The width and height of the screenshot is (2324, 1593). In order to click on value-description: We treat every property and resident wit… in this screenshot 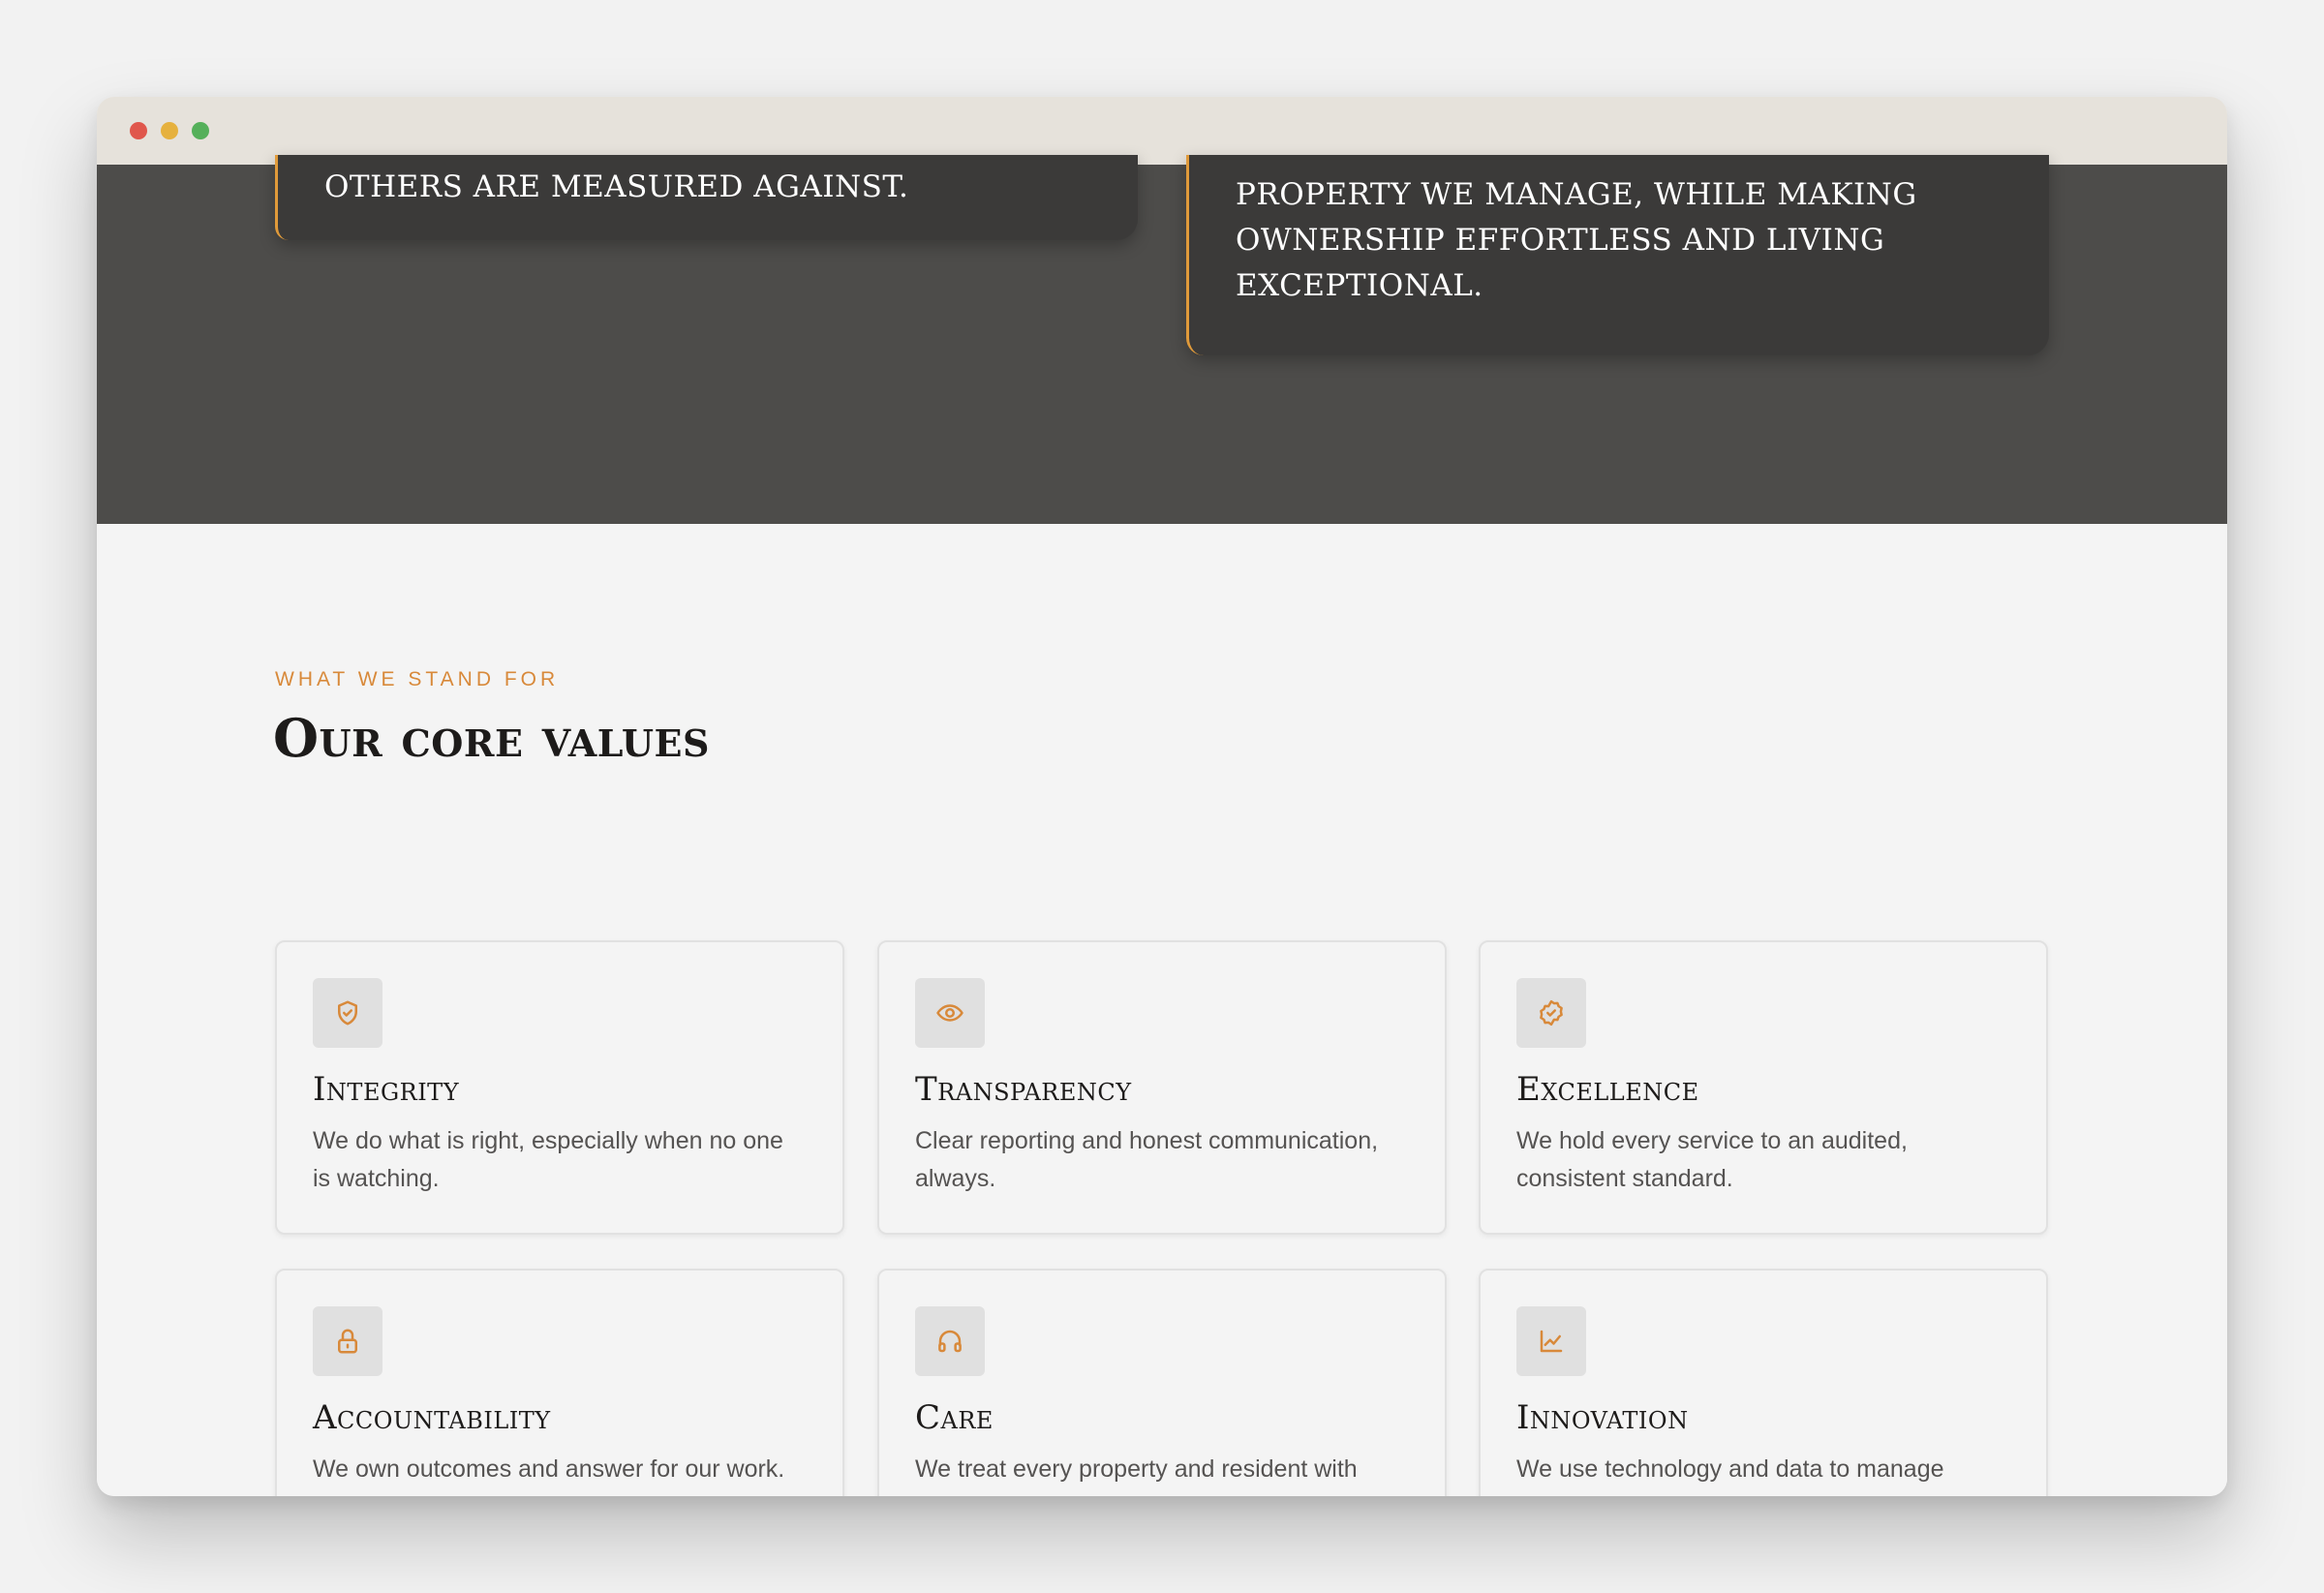, I will do `click(1136, 1475)`.